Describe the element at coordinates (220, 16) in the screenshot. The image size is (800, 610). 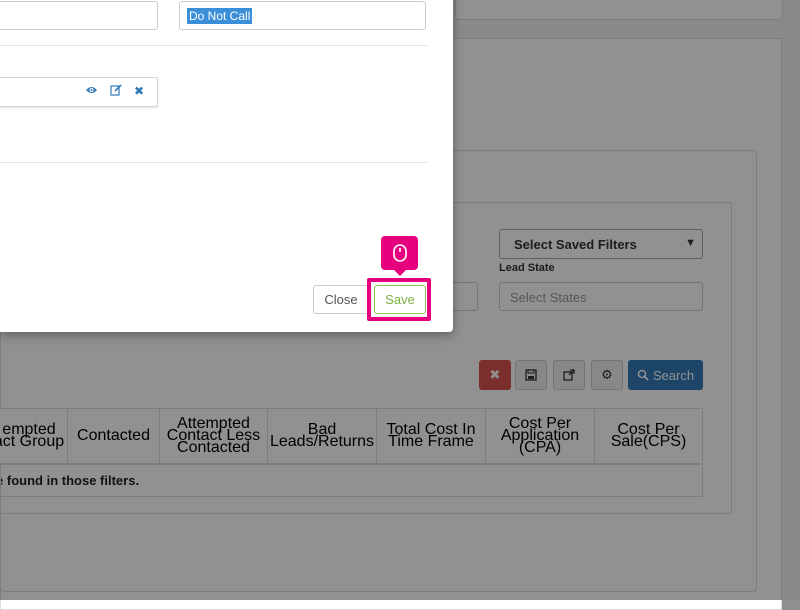
I see `selected-text: Do Not Call` at that location.